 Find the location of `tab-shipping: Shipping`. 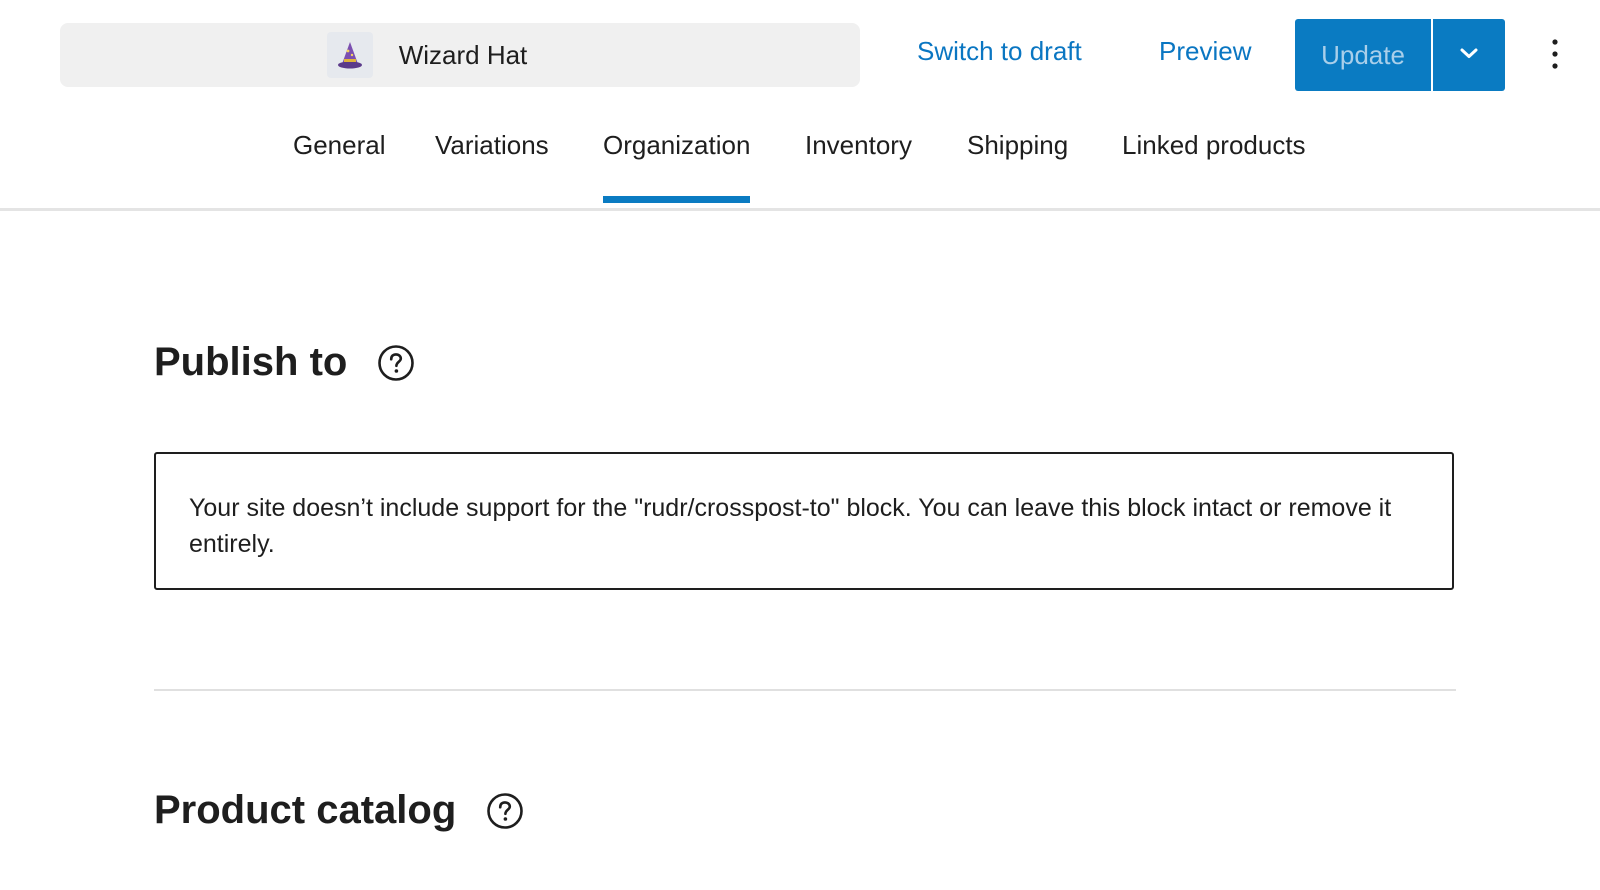

tab-shipping: Shipping is located at coordinates (1017, 159).